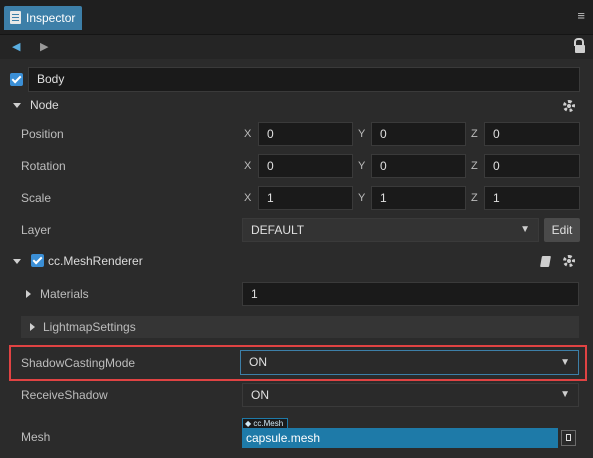 The image size is (593, 458). I want to click on position-z-axis: Z, so click(474, 134).